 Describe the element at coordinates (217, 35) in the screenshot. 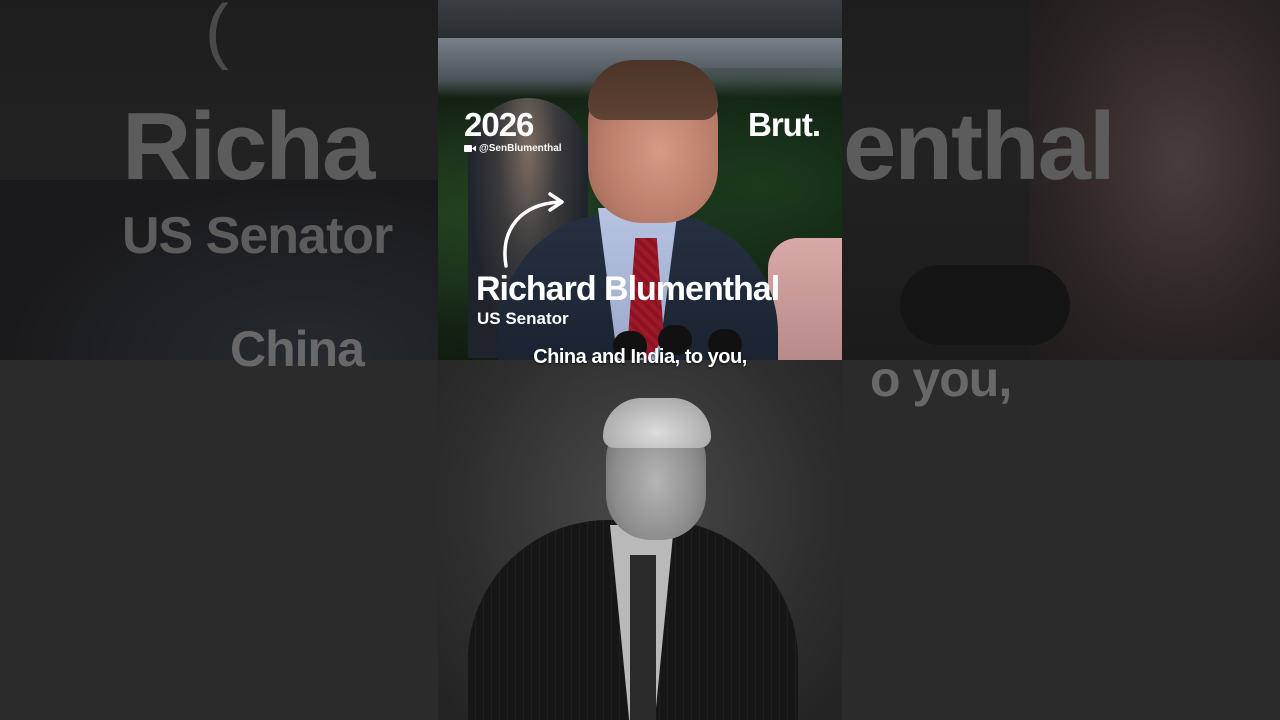

I see `background-paren: (` at that location.